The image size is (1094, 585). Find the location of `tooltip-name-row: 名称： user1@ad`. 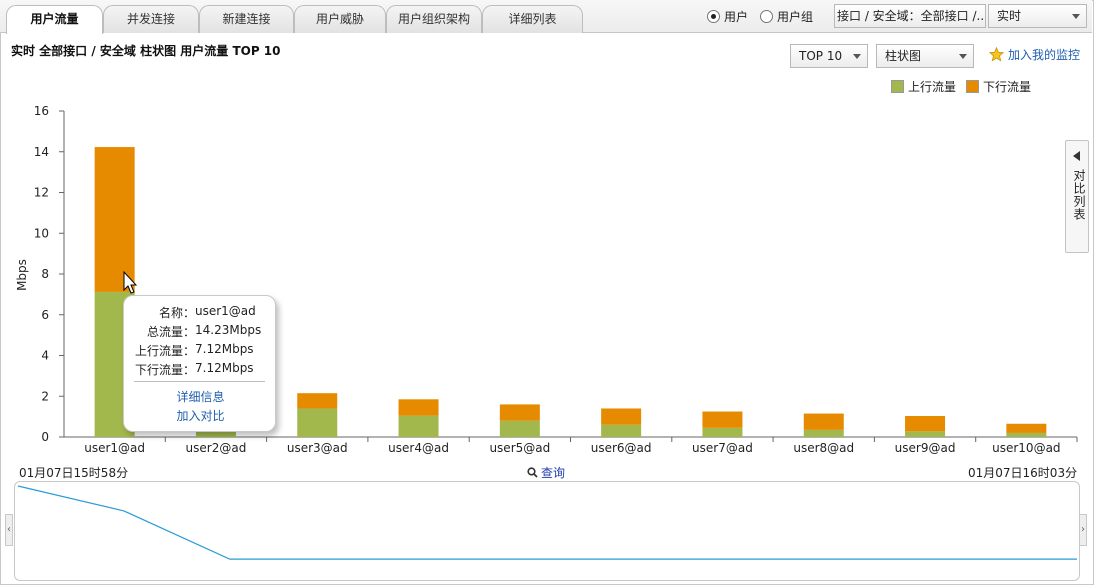

tooltip-name-row: 名称： user1@ad is located at coordinates (200, 312).